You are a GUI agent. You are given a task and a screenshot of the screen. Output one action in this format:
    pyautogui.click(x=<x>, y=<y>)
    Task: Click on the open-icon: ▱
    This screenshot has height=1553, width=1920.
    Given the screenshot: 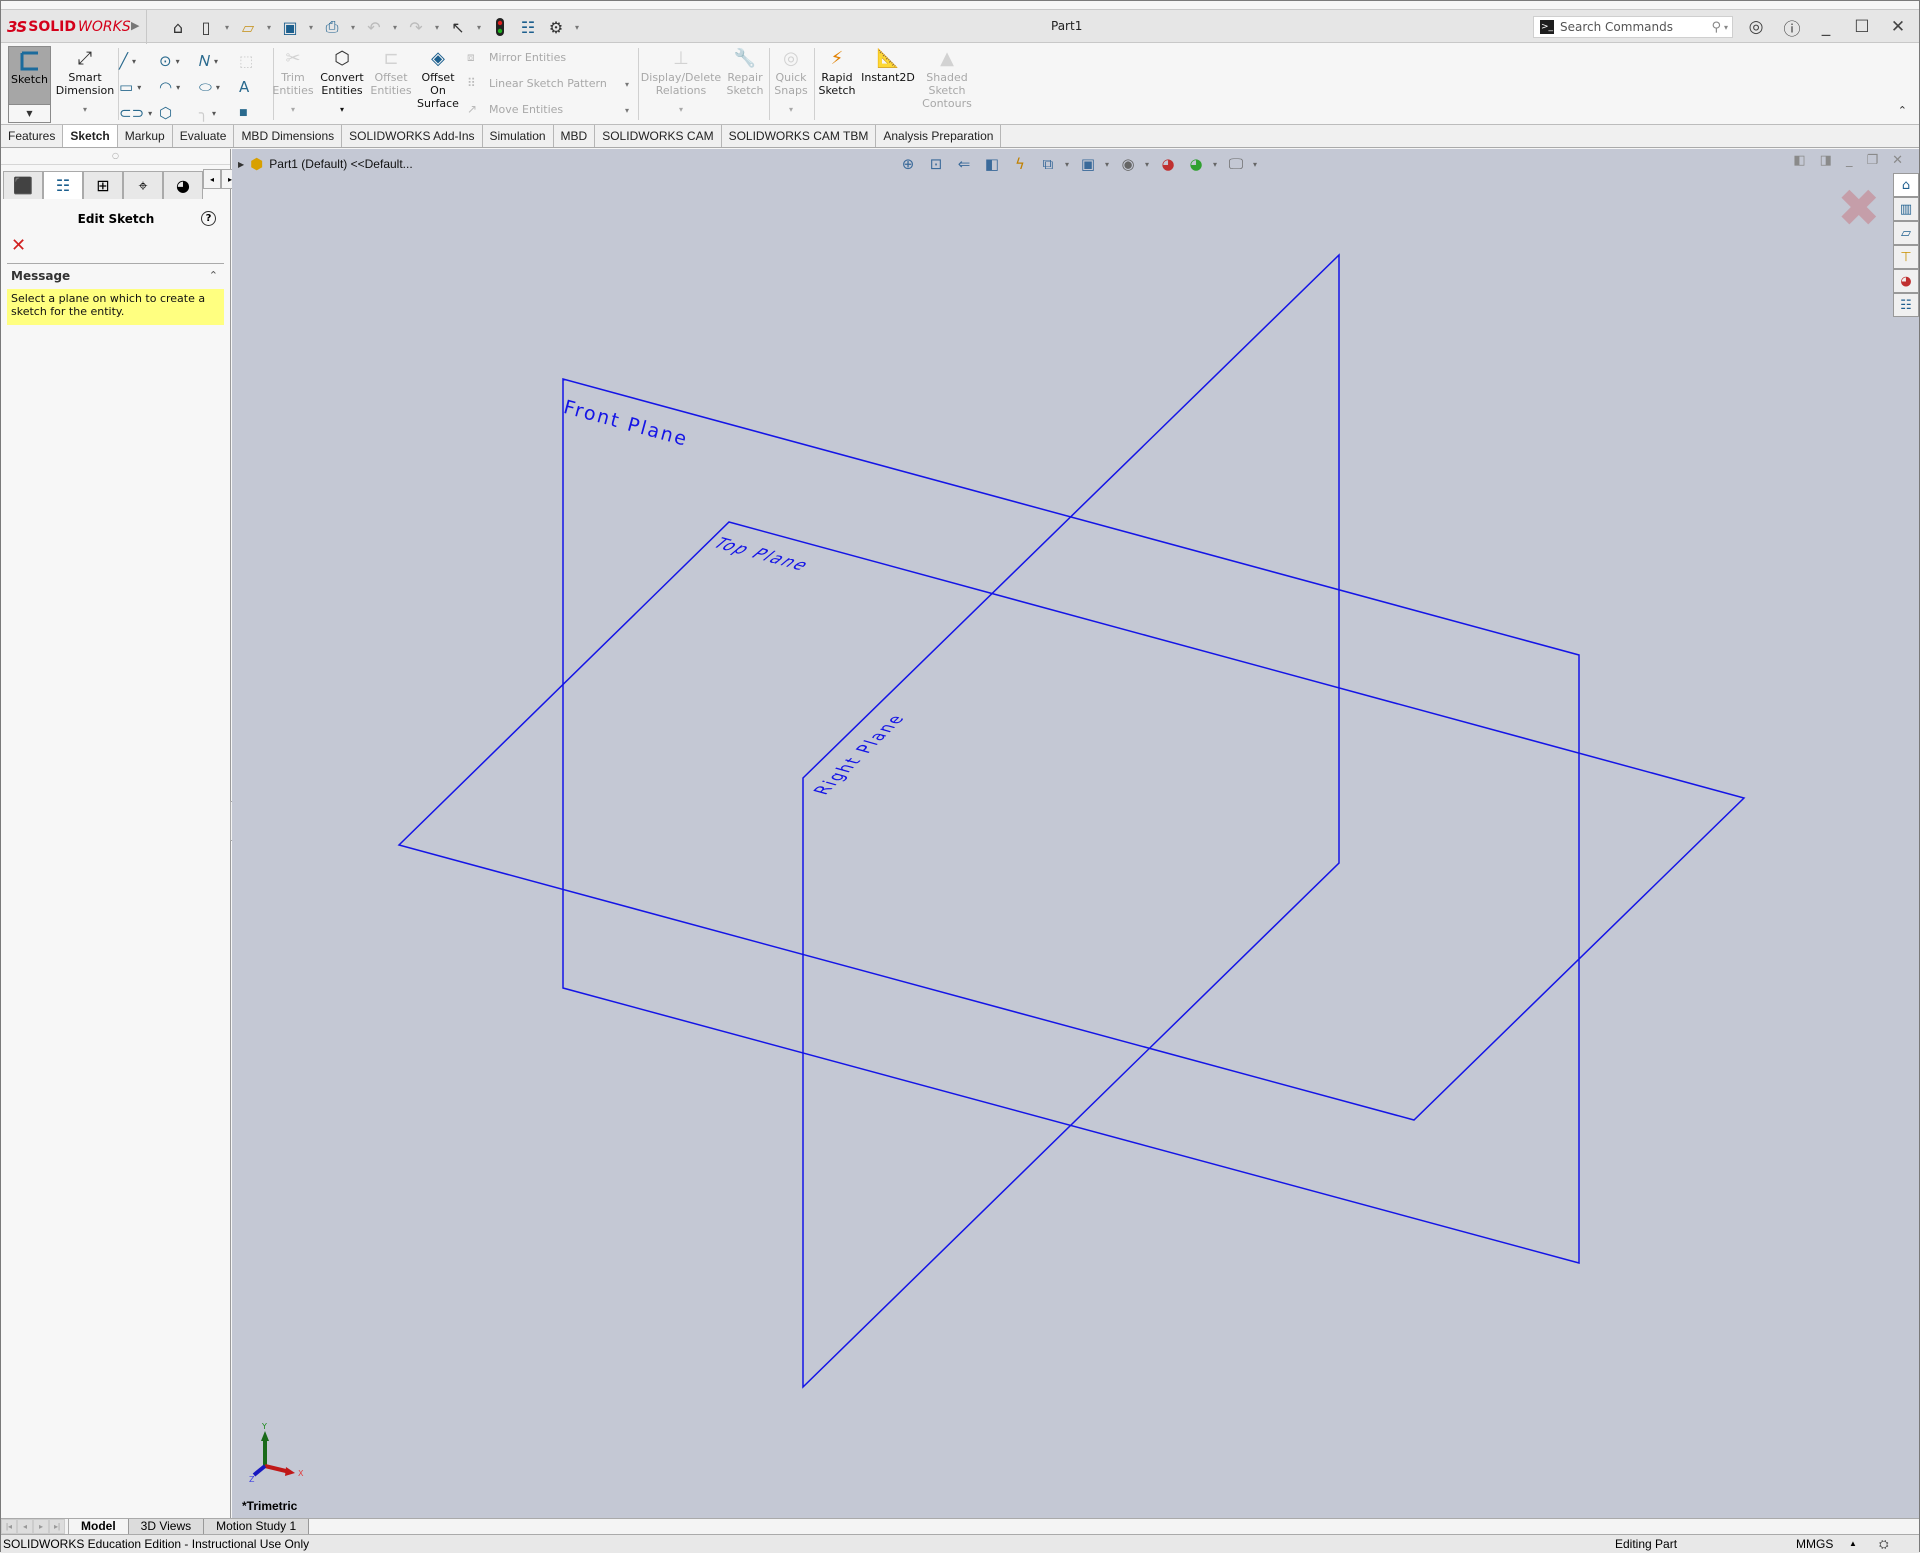 What is the action you would take?
    pyautogui.click(x=248, y=27)
    